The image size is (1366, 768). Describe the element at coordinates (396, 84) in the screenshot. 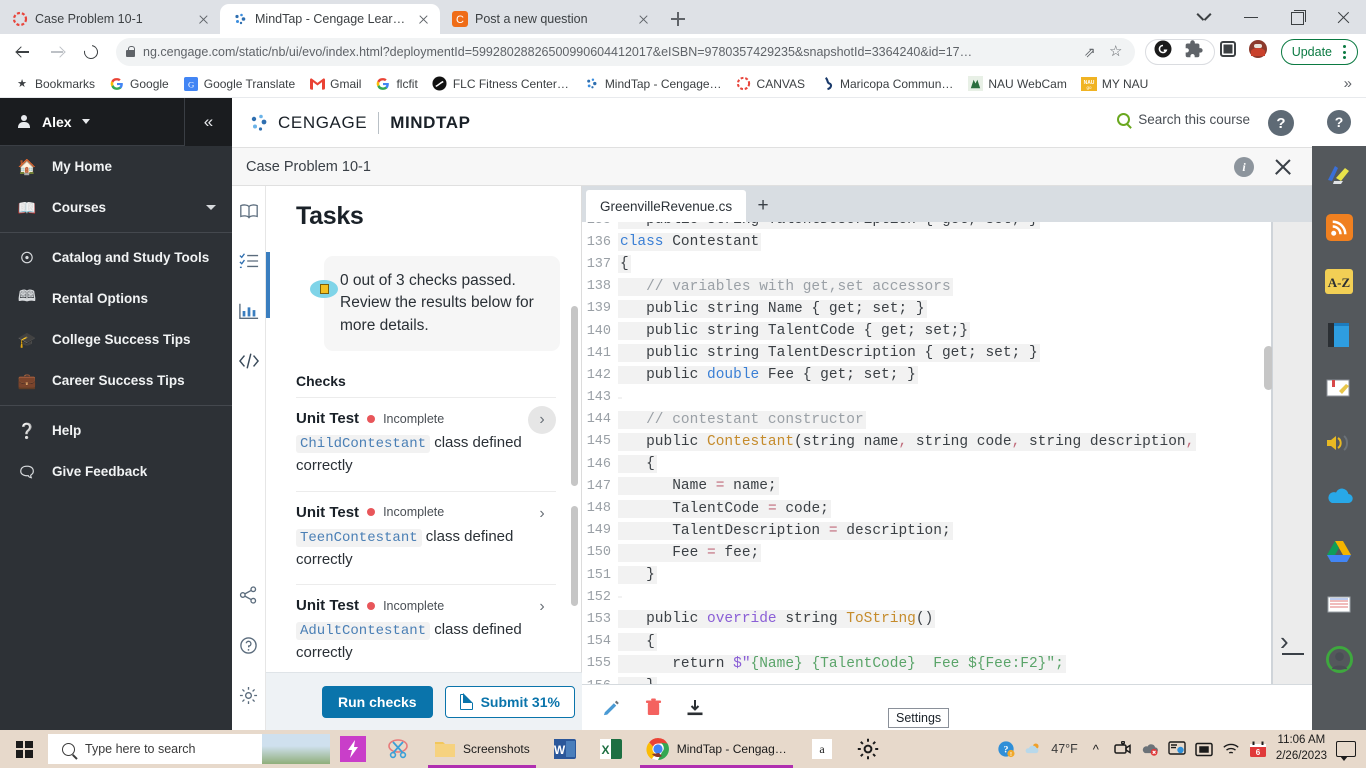

I see `bookmark-flcfit: flcfit` at that location.